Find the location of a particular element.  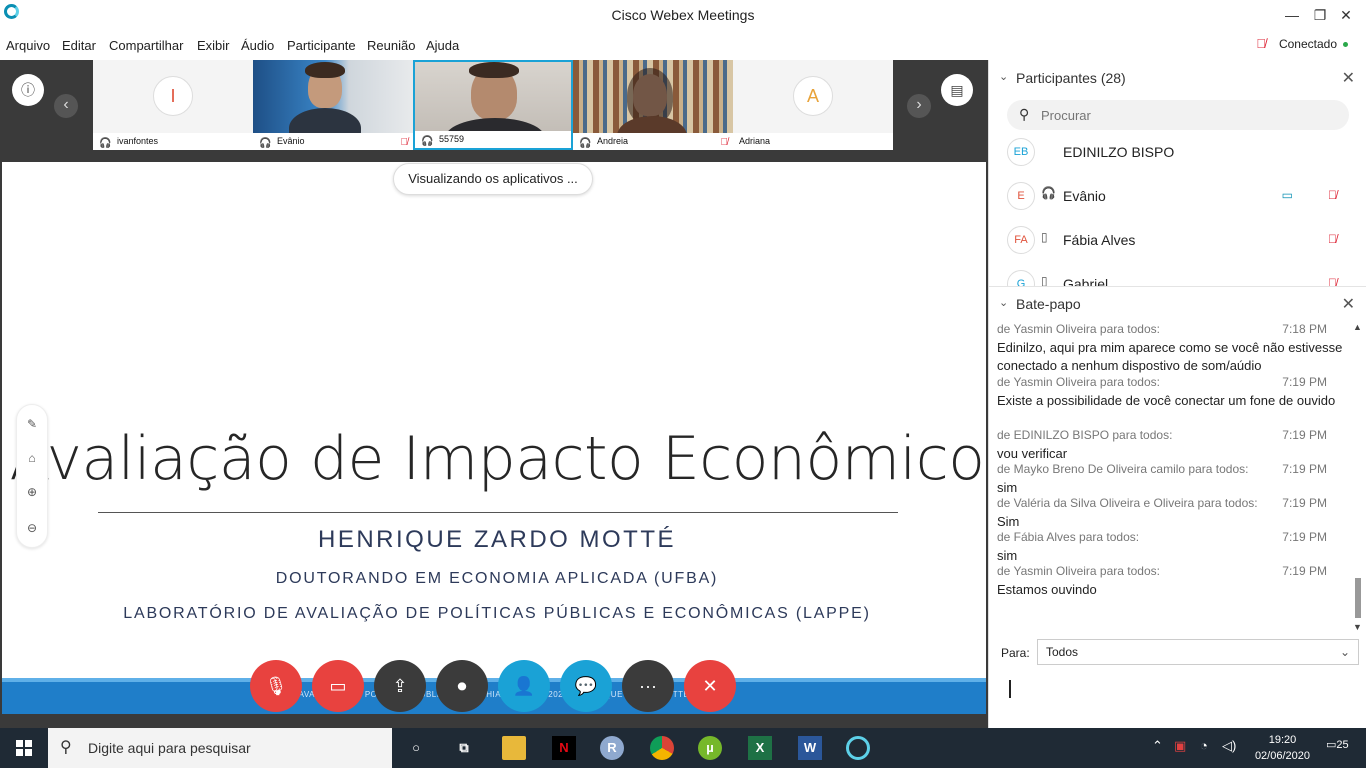

next-video-button: › is located at coordinates (919, 106).